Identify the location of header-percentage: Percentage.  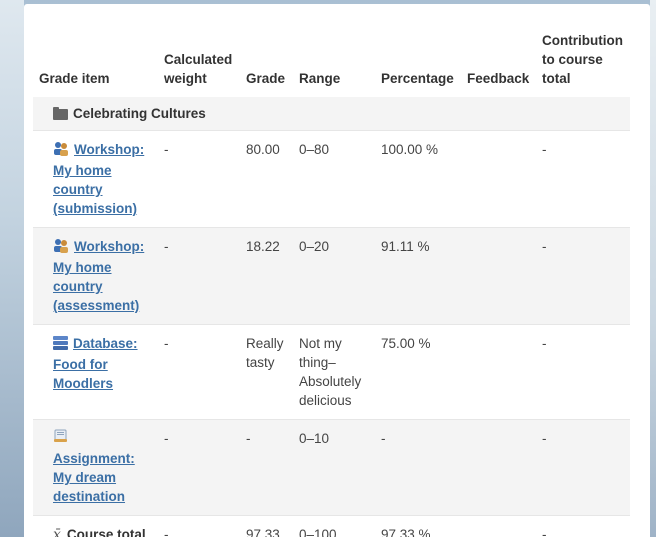
(417, 78).